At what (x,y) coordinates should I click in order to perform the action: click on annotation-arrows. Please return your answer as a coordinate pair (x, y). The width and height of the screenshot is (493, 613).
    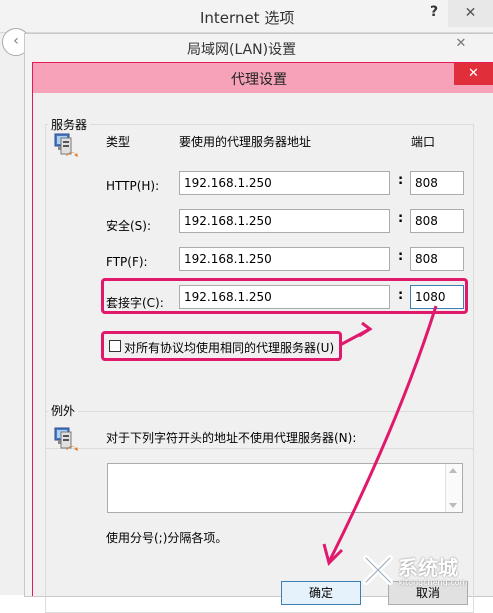
    Looking at the image, I should click on (380, 435).